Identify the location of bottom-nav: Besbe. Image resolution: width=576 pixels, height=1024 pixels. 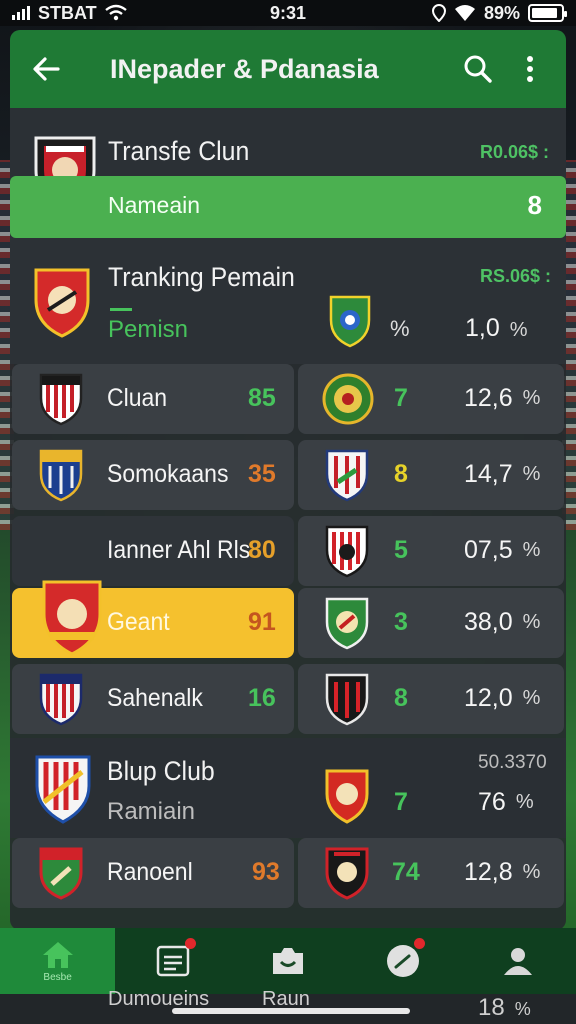
(288, 961).